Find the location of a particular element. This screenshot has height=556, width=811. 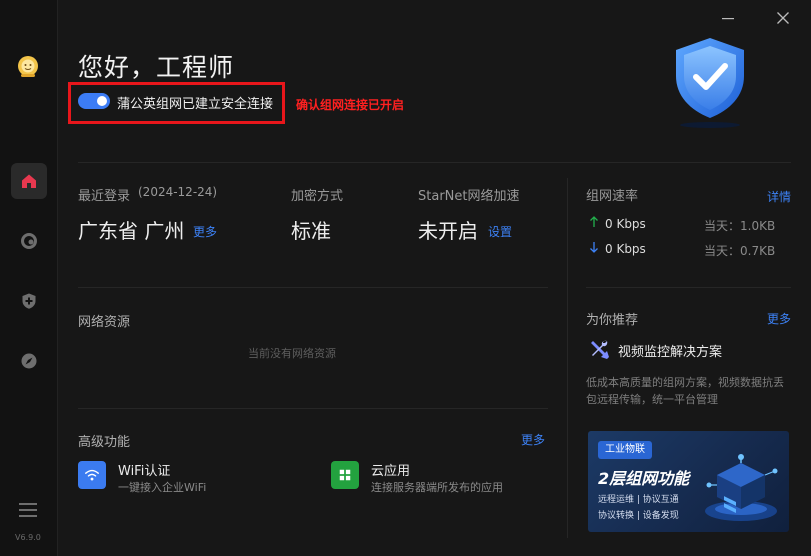

minimize-icon is located at coordinates (728, 19).